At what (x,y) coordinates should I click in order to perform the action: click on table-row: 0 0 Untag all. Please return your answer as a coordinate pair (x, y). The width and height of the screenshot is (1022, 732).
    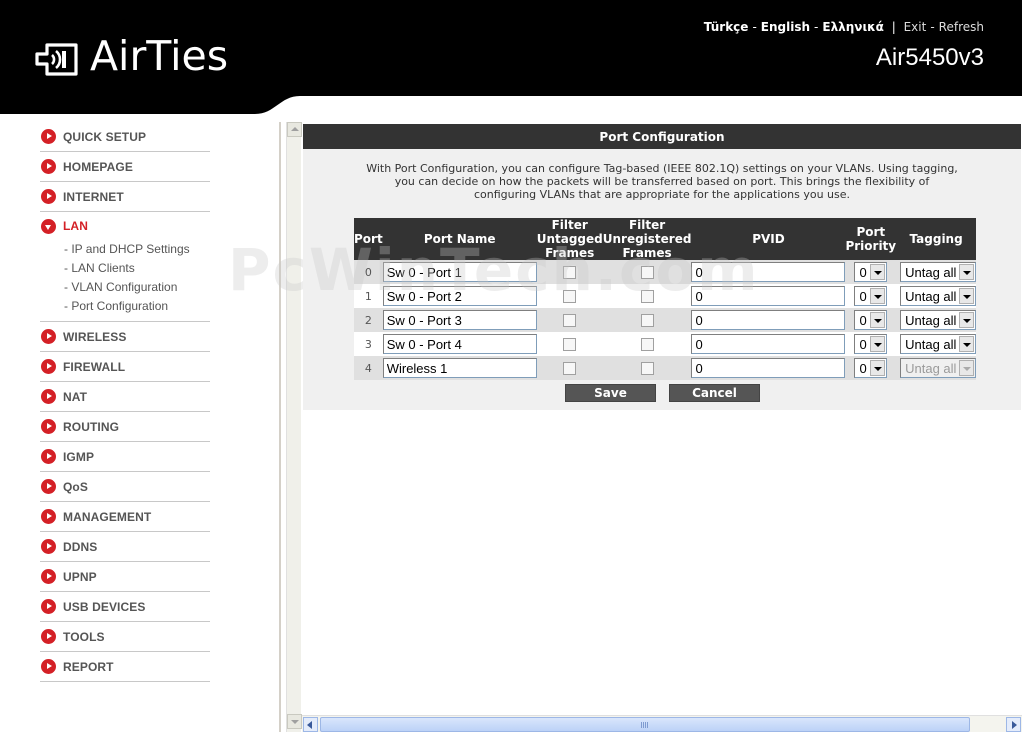
    Looking at the image, I should click on (665, 272).